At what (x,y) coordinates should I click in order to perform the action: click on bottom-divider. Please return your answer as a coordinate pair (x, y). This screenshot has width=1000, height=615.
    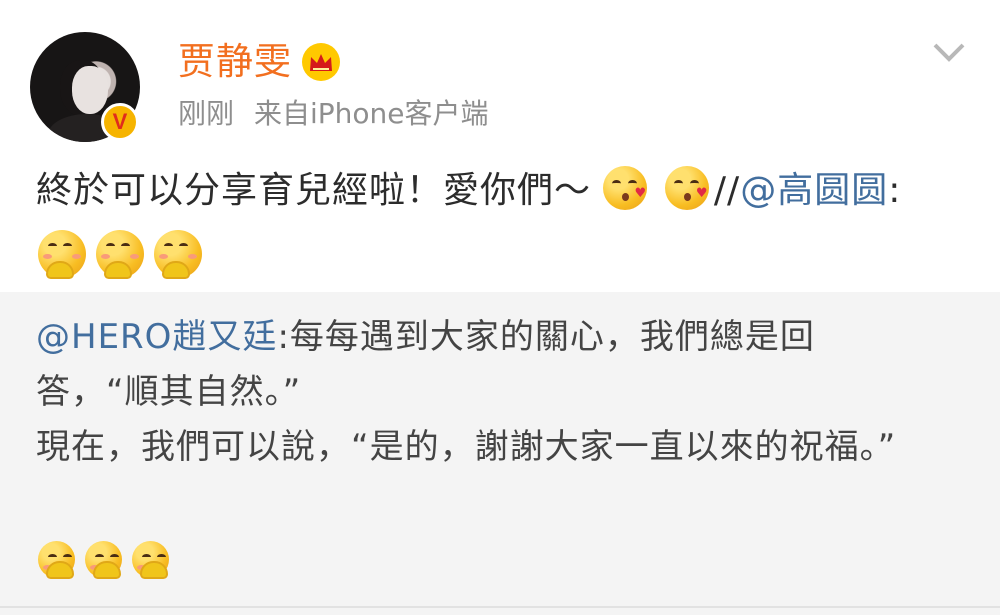
    Looking at the image, I should click on (500, 607).